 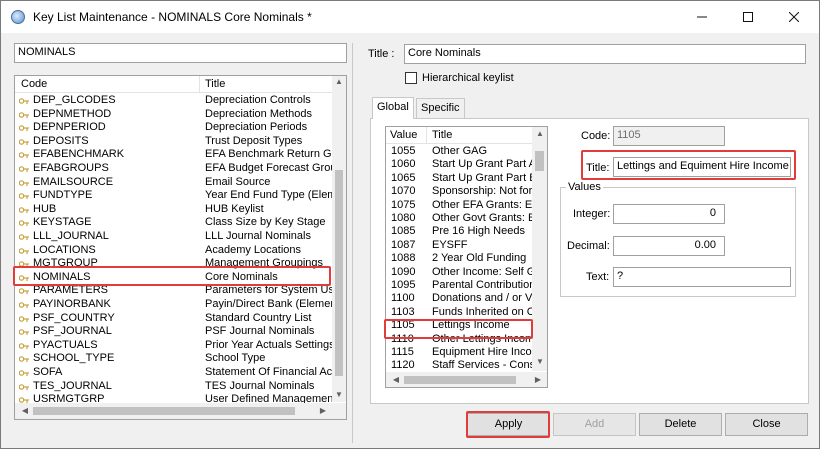 What do you see at coordinates (459, 191) in the screenshot?
I see `value-row: 1070 Sponsorship: Not for` at bounding box center [459, 191].